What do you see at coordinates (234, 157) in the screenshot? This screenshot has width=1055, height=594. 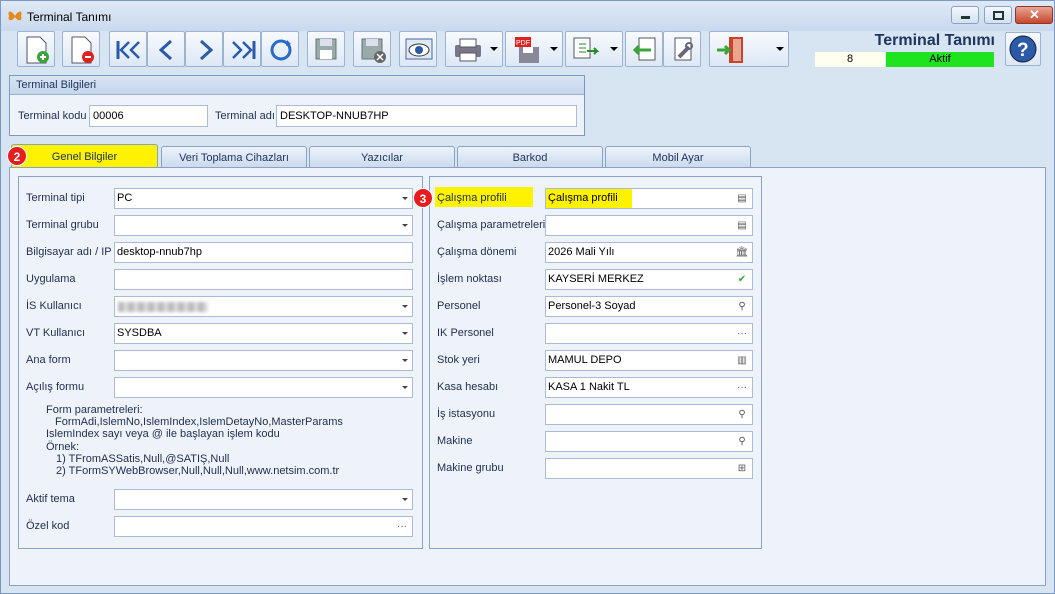 I see `tab-veri-toplama: Veri Toplama Cihazları` at bounding box center [234, 157].